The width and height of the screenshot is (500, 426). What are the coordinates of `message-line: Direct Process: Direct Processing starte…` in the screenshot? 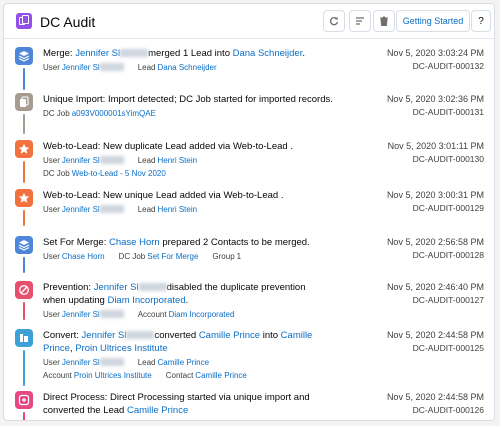 It's located at (176, 397).